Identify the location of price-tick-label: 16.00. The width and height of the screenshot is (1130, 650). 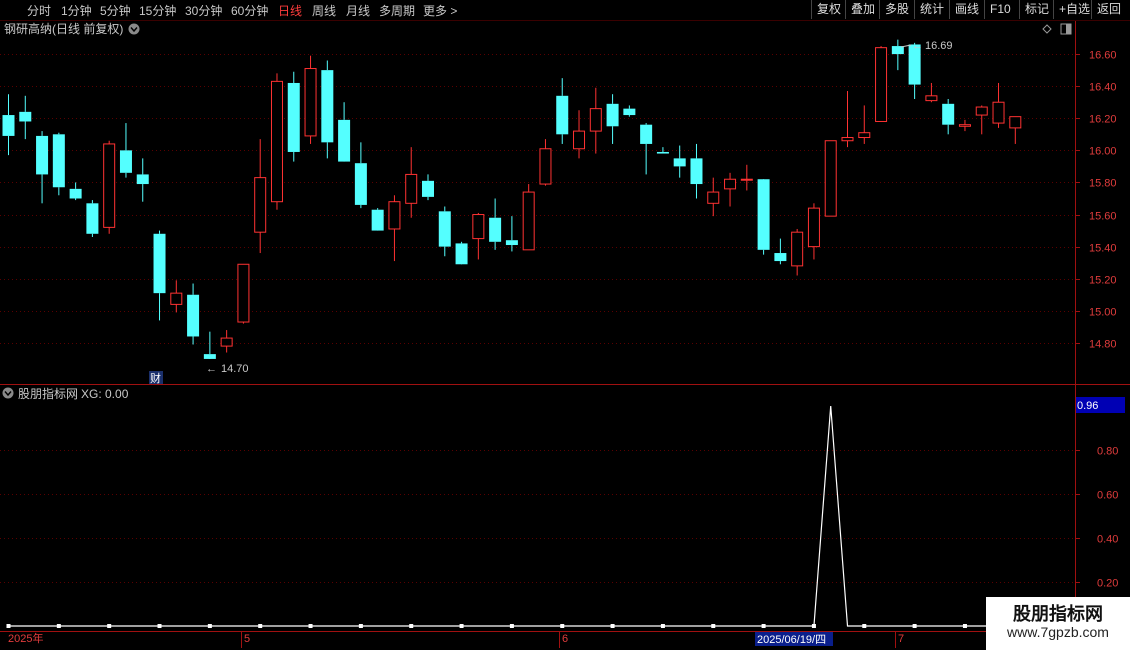
(1103, 152).